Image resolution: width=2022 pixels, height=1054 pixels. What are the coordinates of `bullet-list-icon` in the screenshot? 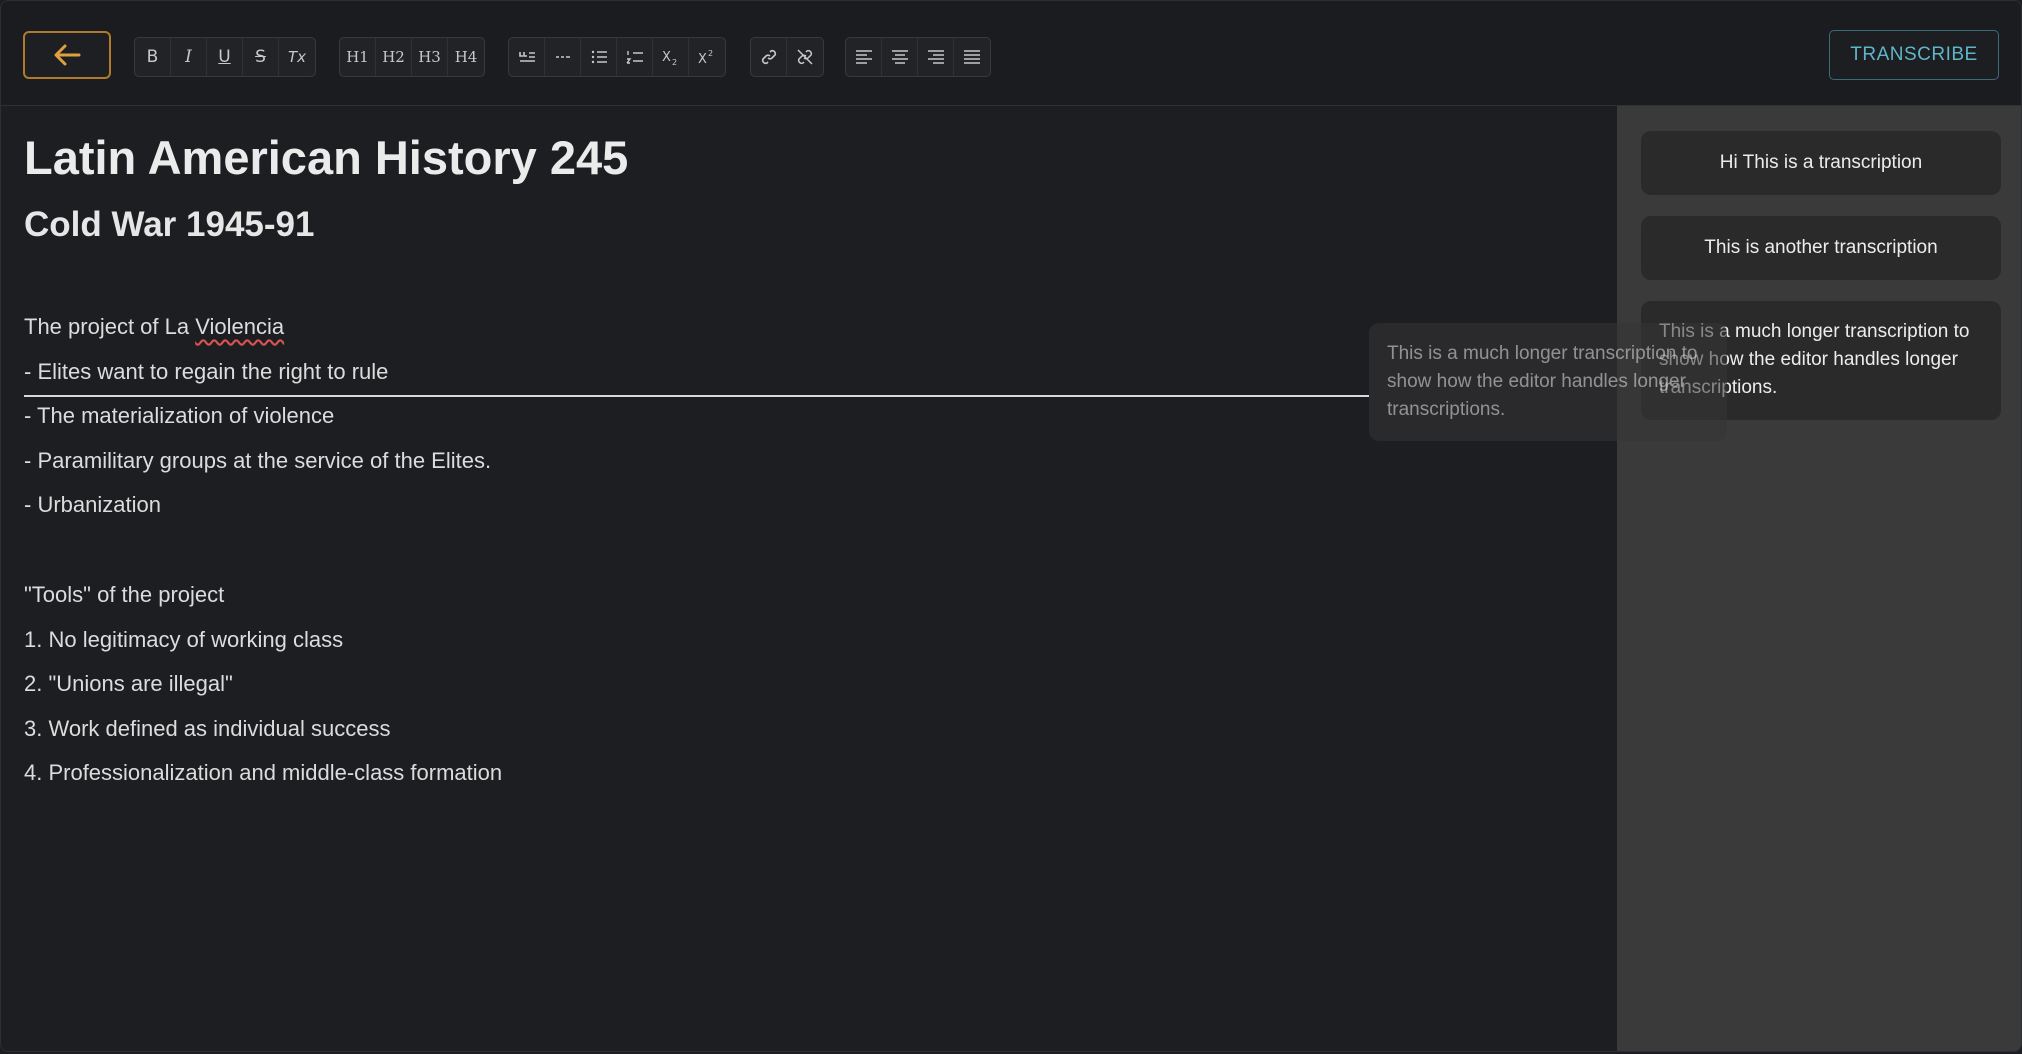 It's located at (599, 57).